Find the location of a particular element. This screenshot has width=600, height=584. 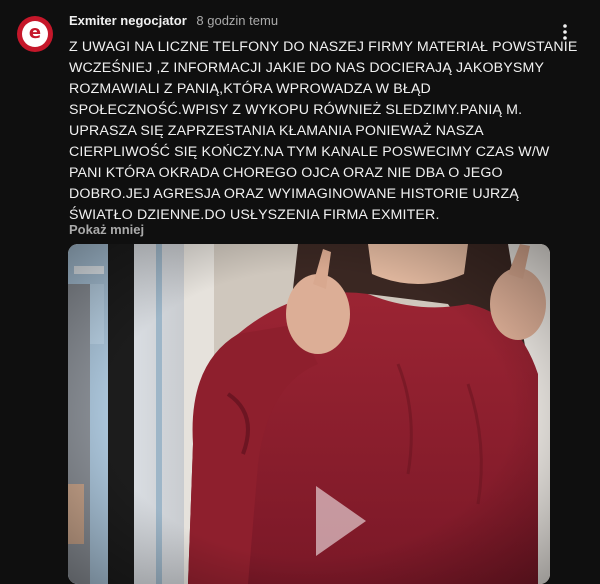

avatar-letter: e is located at coordinates (35, 32).